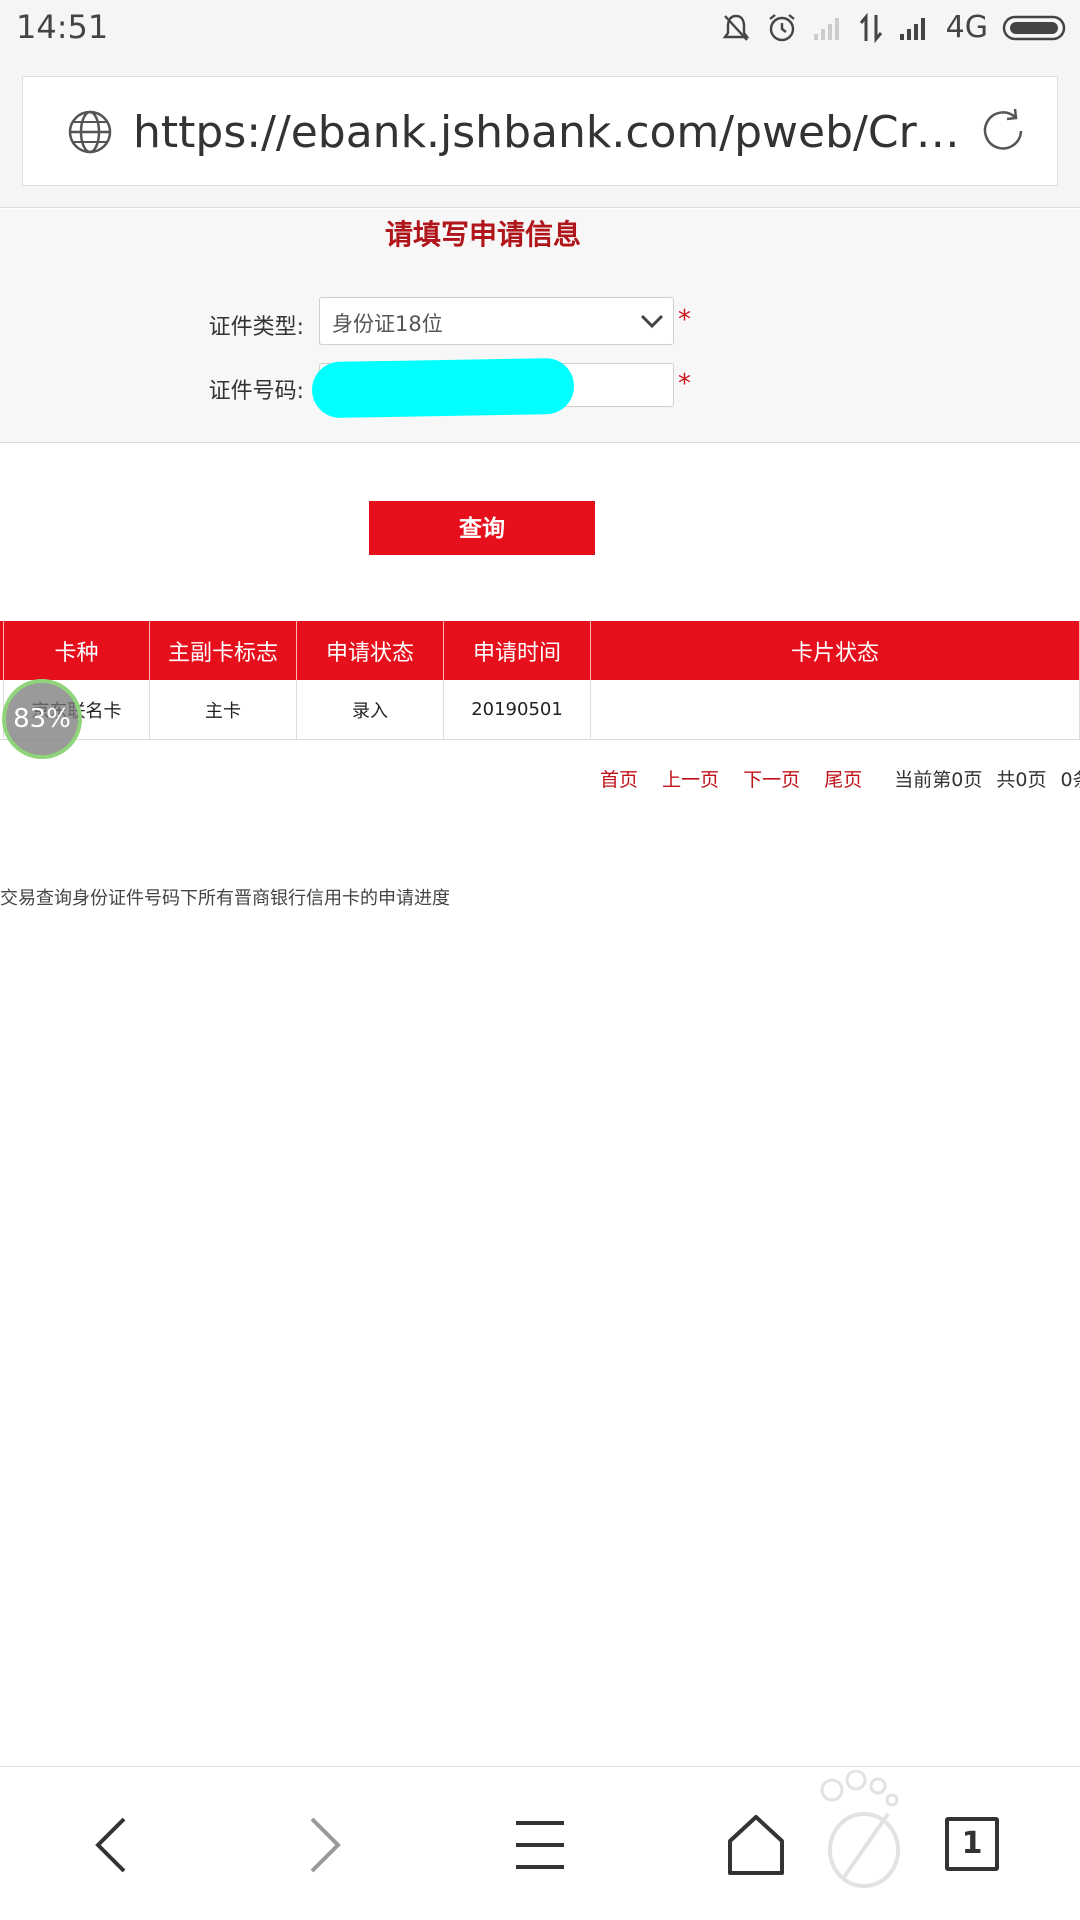  Describe the element at coordinates (771, 780) in the screenshot. I see `next-page-link: 下一页` at that location.